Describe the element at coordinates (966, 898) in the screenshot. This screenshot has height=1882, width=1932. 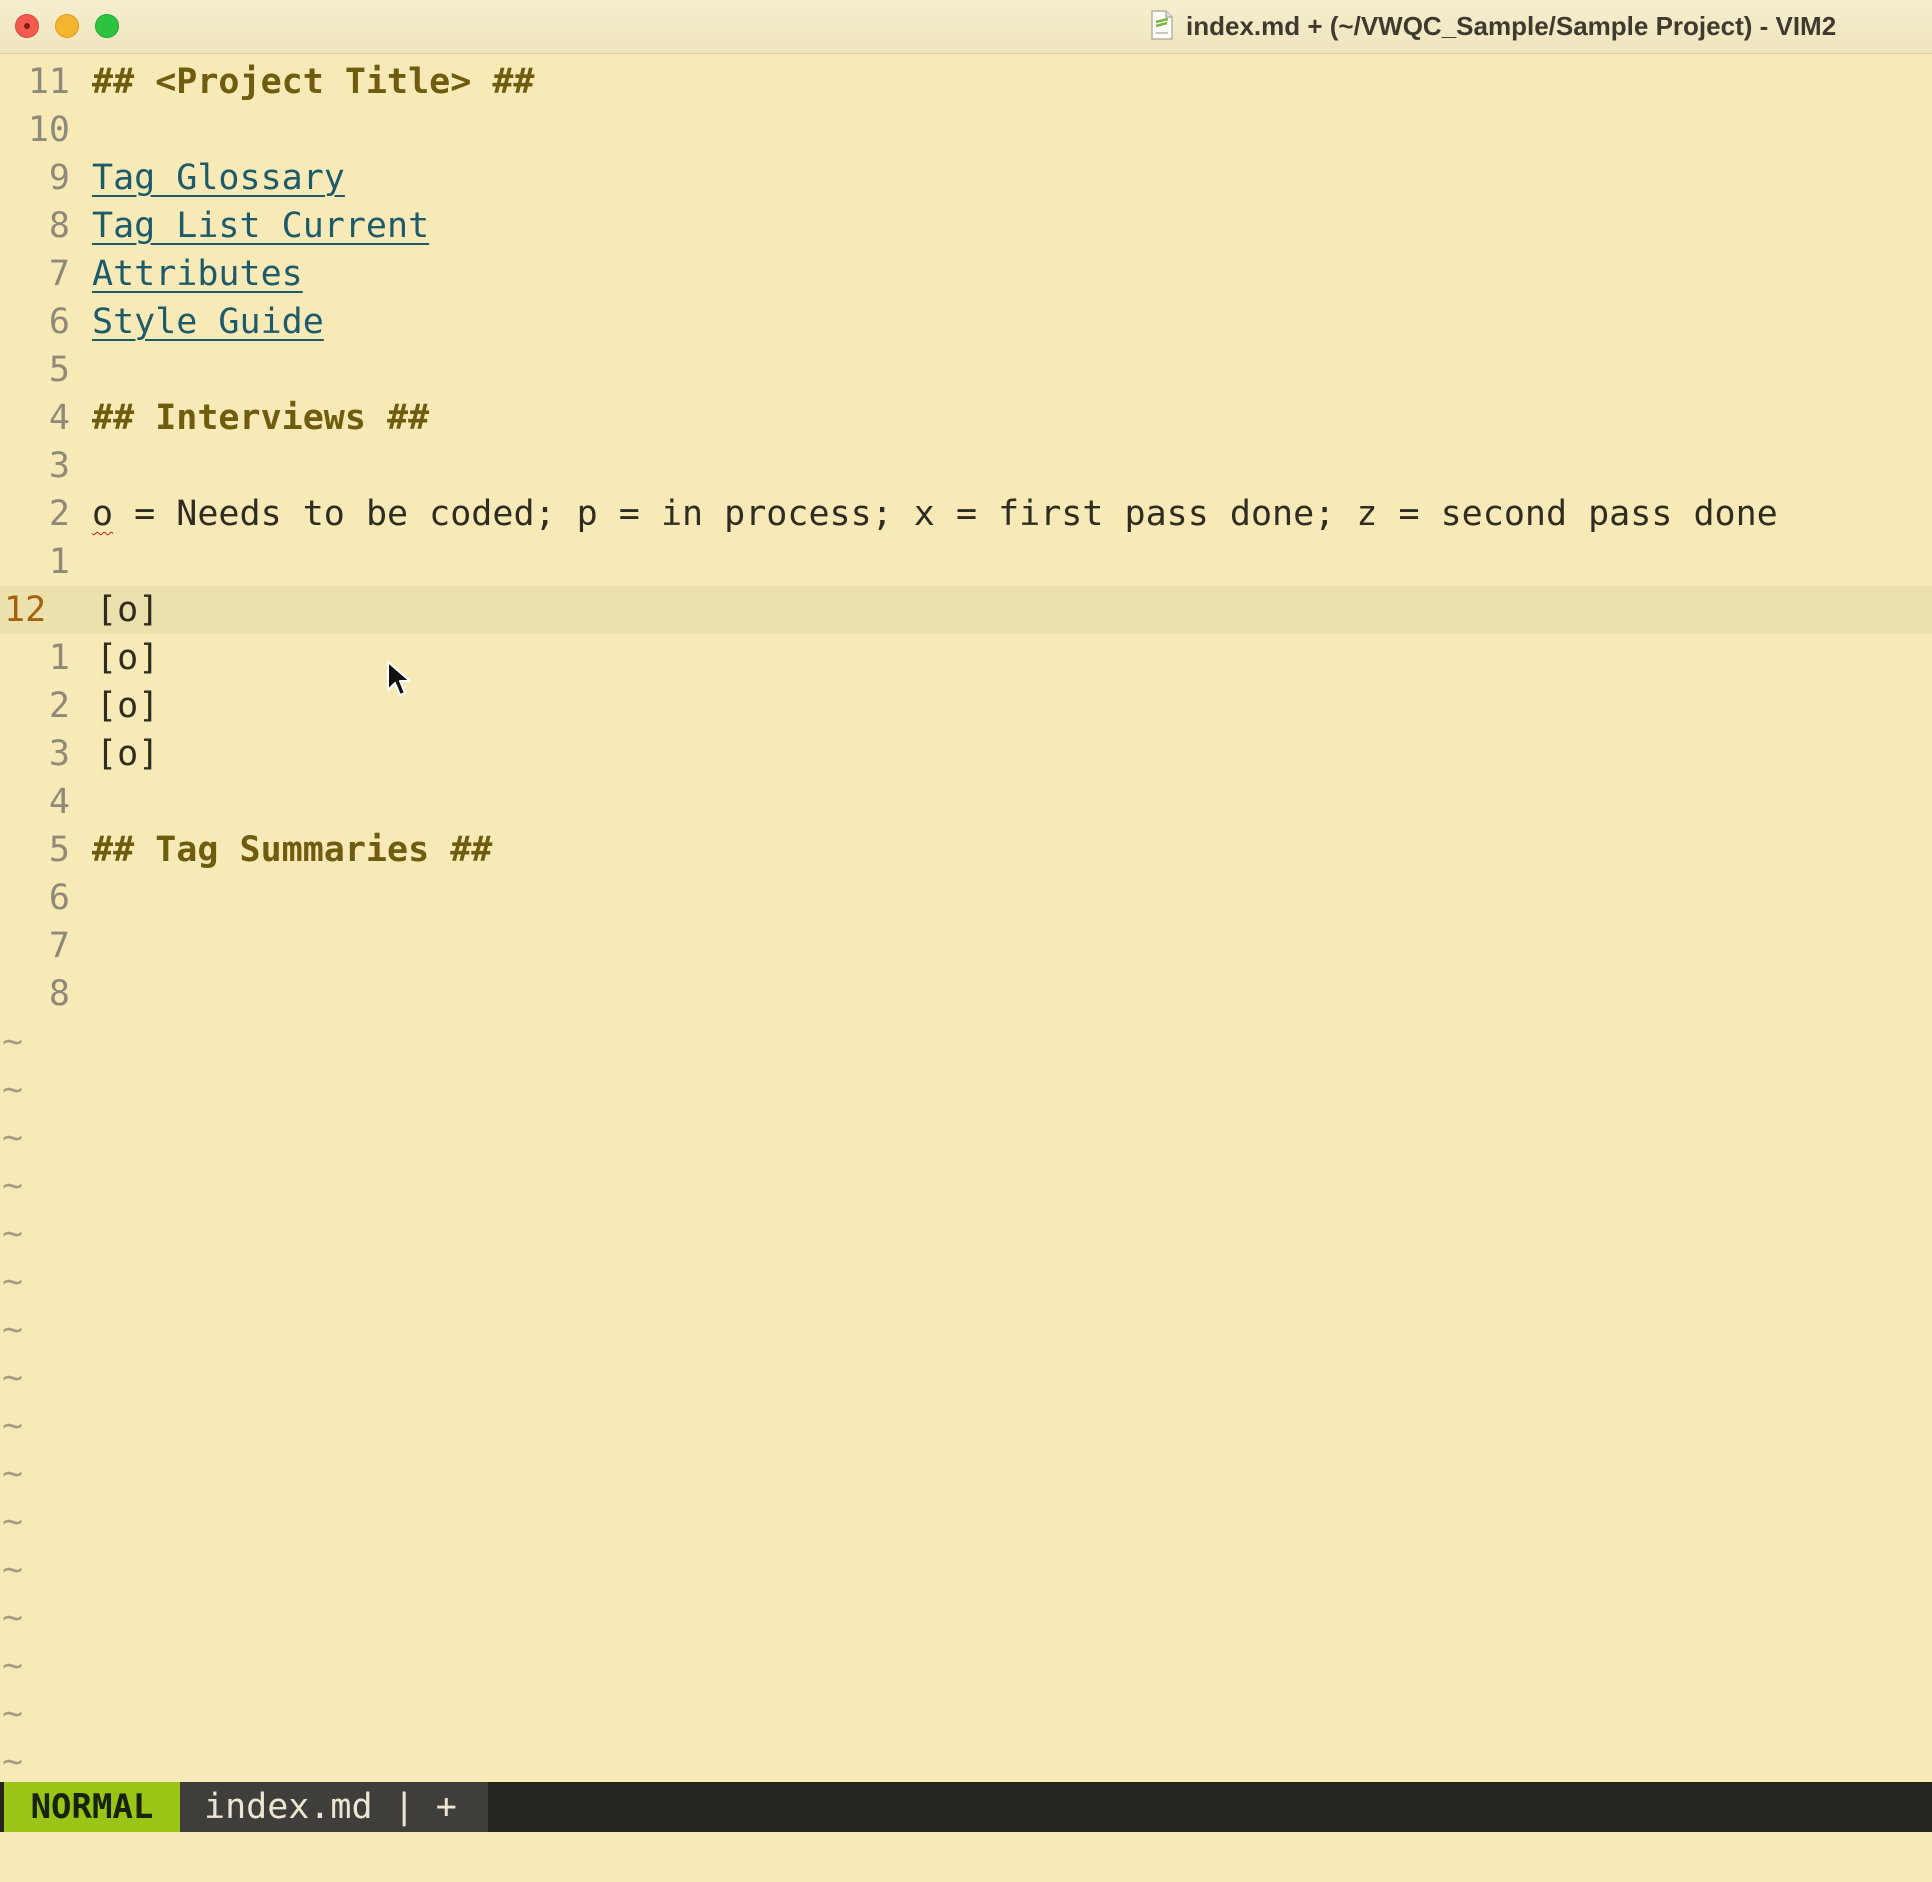
I see `editor-line: 6` at that location.